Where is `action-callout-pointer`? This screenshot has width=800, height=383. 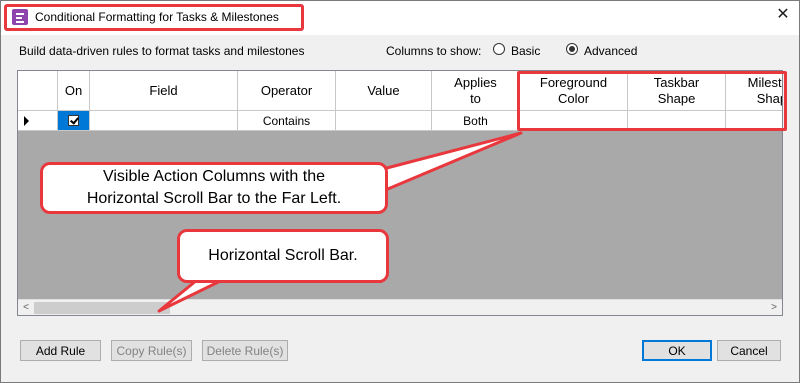
action-callout-pointer is located at coordinates (452, 162).